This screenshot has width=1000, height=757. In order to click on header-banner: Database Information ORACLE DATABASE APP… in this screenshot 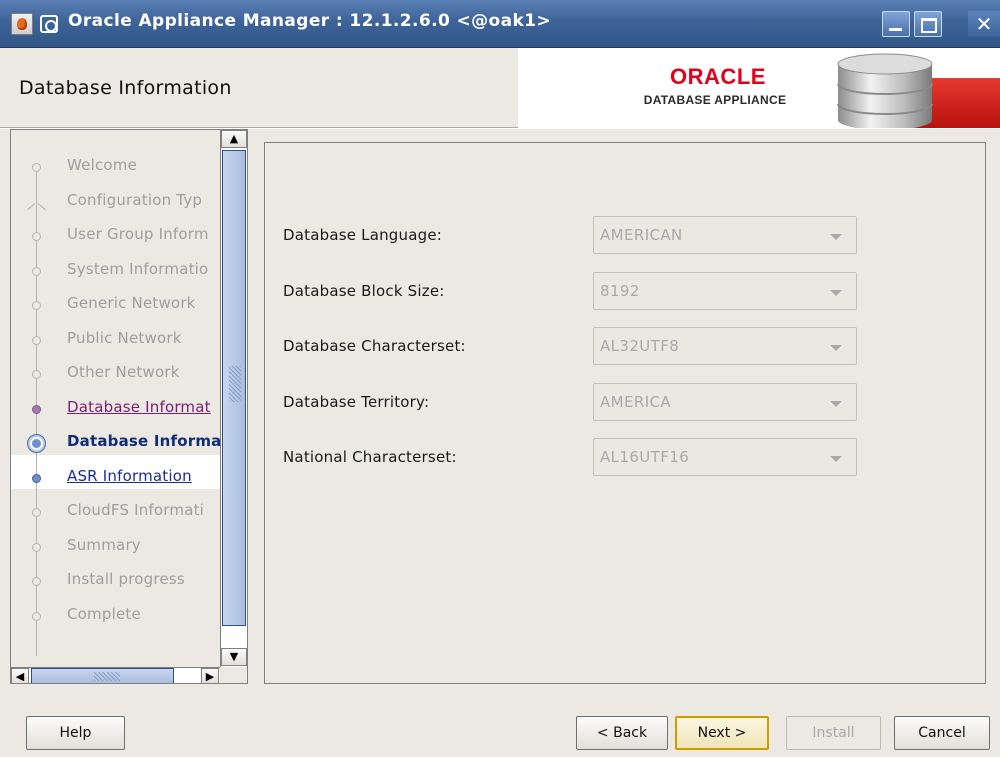, I will do `click(500, 88)`.